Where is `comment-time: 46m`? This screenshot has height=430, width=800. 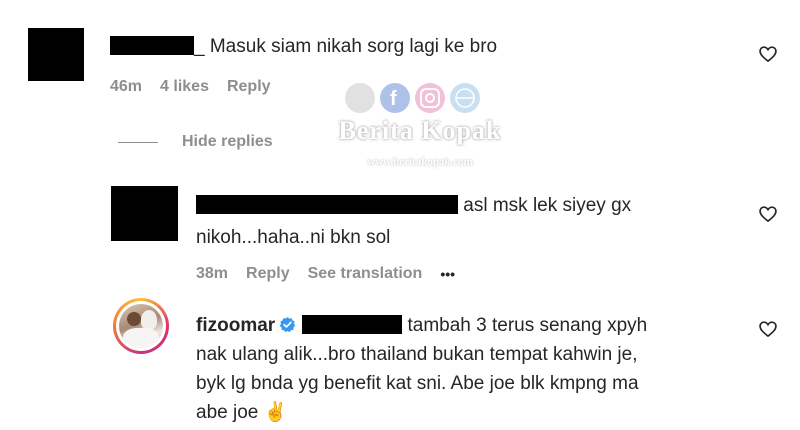
comment-time: 46m is located at coordinates (126, 86).